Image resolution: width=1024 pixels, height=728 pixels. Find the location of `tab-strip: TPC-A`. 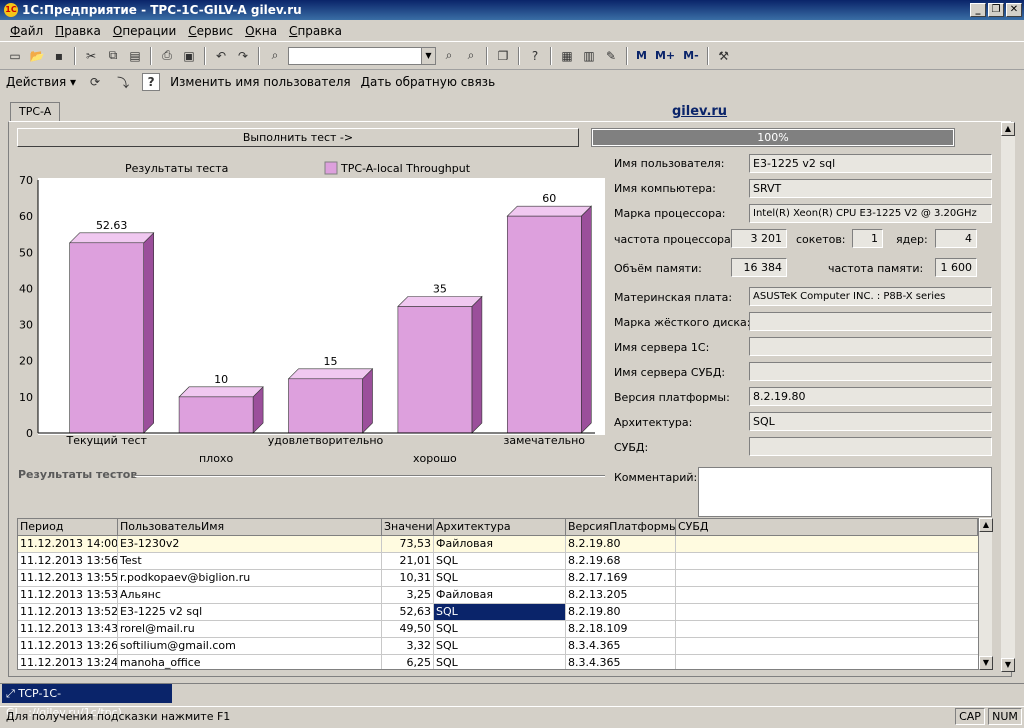

tab-strip: TPC-A is located at coordinates (35, 112).